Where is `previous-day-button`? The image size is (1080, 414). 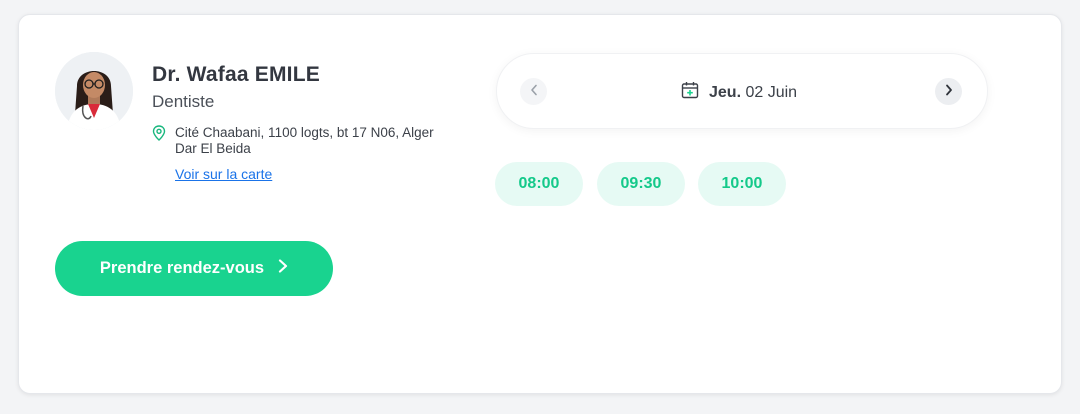
previous-day-button is located at coordinates (533, 91).